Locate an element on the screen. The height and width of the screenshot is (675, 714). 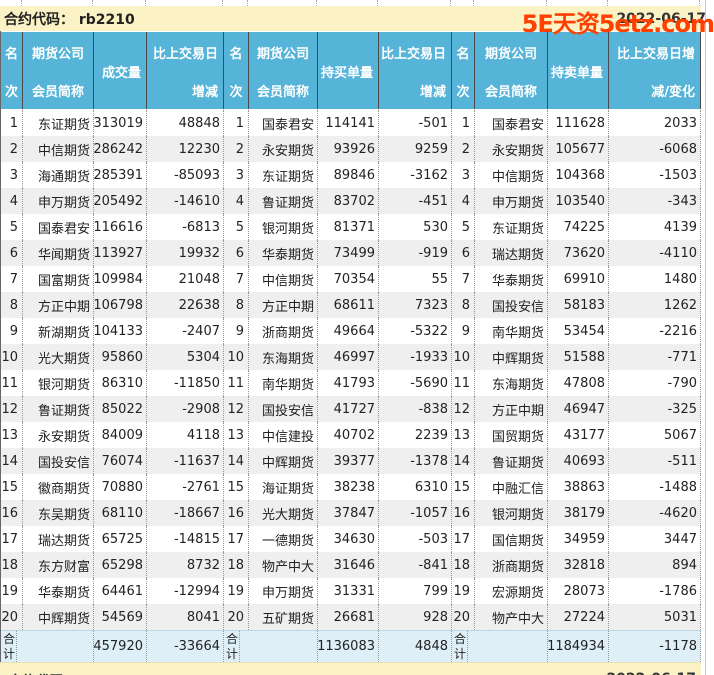
cell-company: 银河期货 is located at coordinates (511, 513).